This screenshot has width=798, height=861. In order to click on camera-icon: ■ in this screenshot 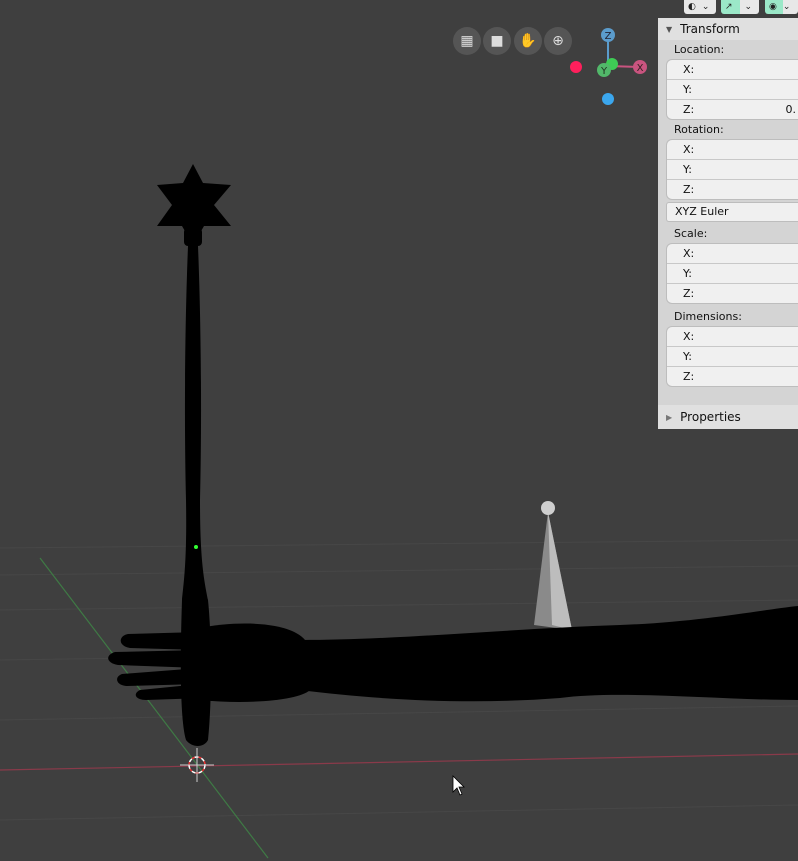, I will do `click(497, 41)`.